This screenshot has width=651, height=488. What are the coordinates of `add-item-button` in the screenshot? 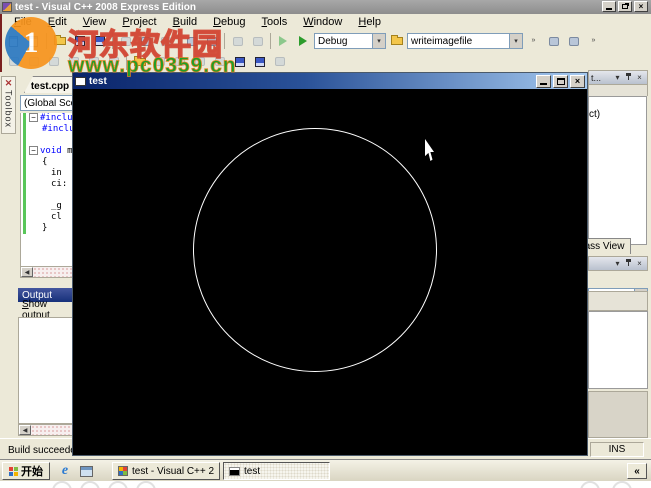 It's located at (33, 41).